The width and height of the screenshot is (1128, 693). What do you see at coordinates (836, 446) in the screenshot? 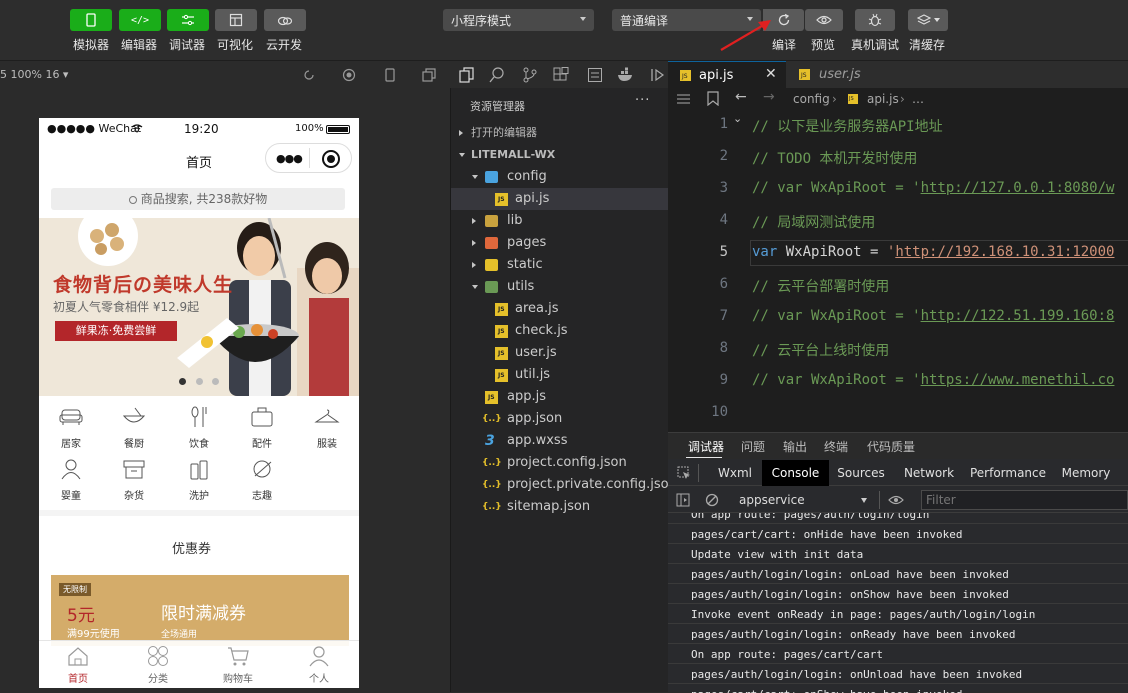
I see `panel-tab-terminal: 终端` at bounding box center [836, 446].